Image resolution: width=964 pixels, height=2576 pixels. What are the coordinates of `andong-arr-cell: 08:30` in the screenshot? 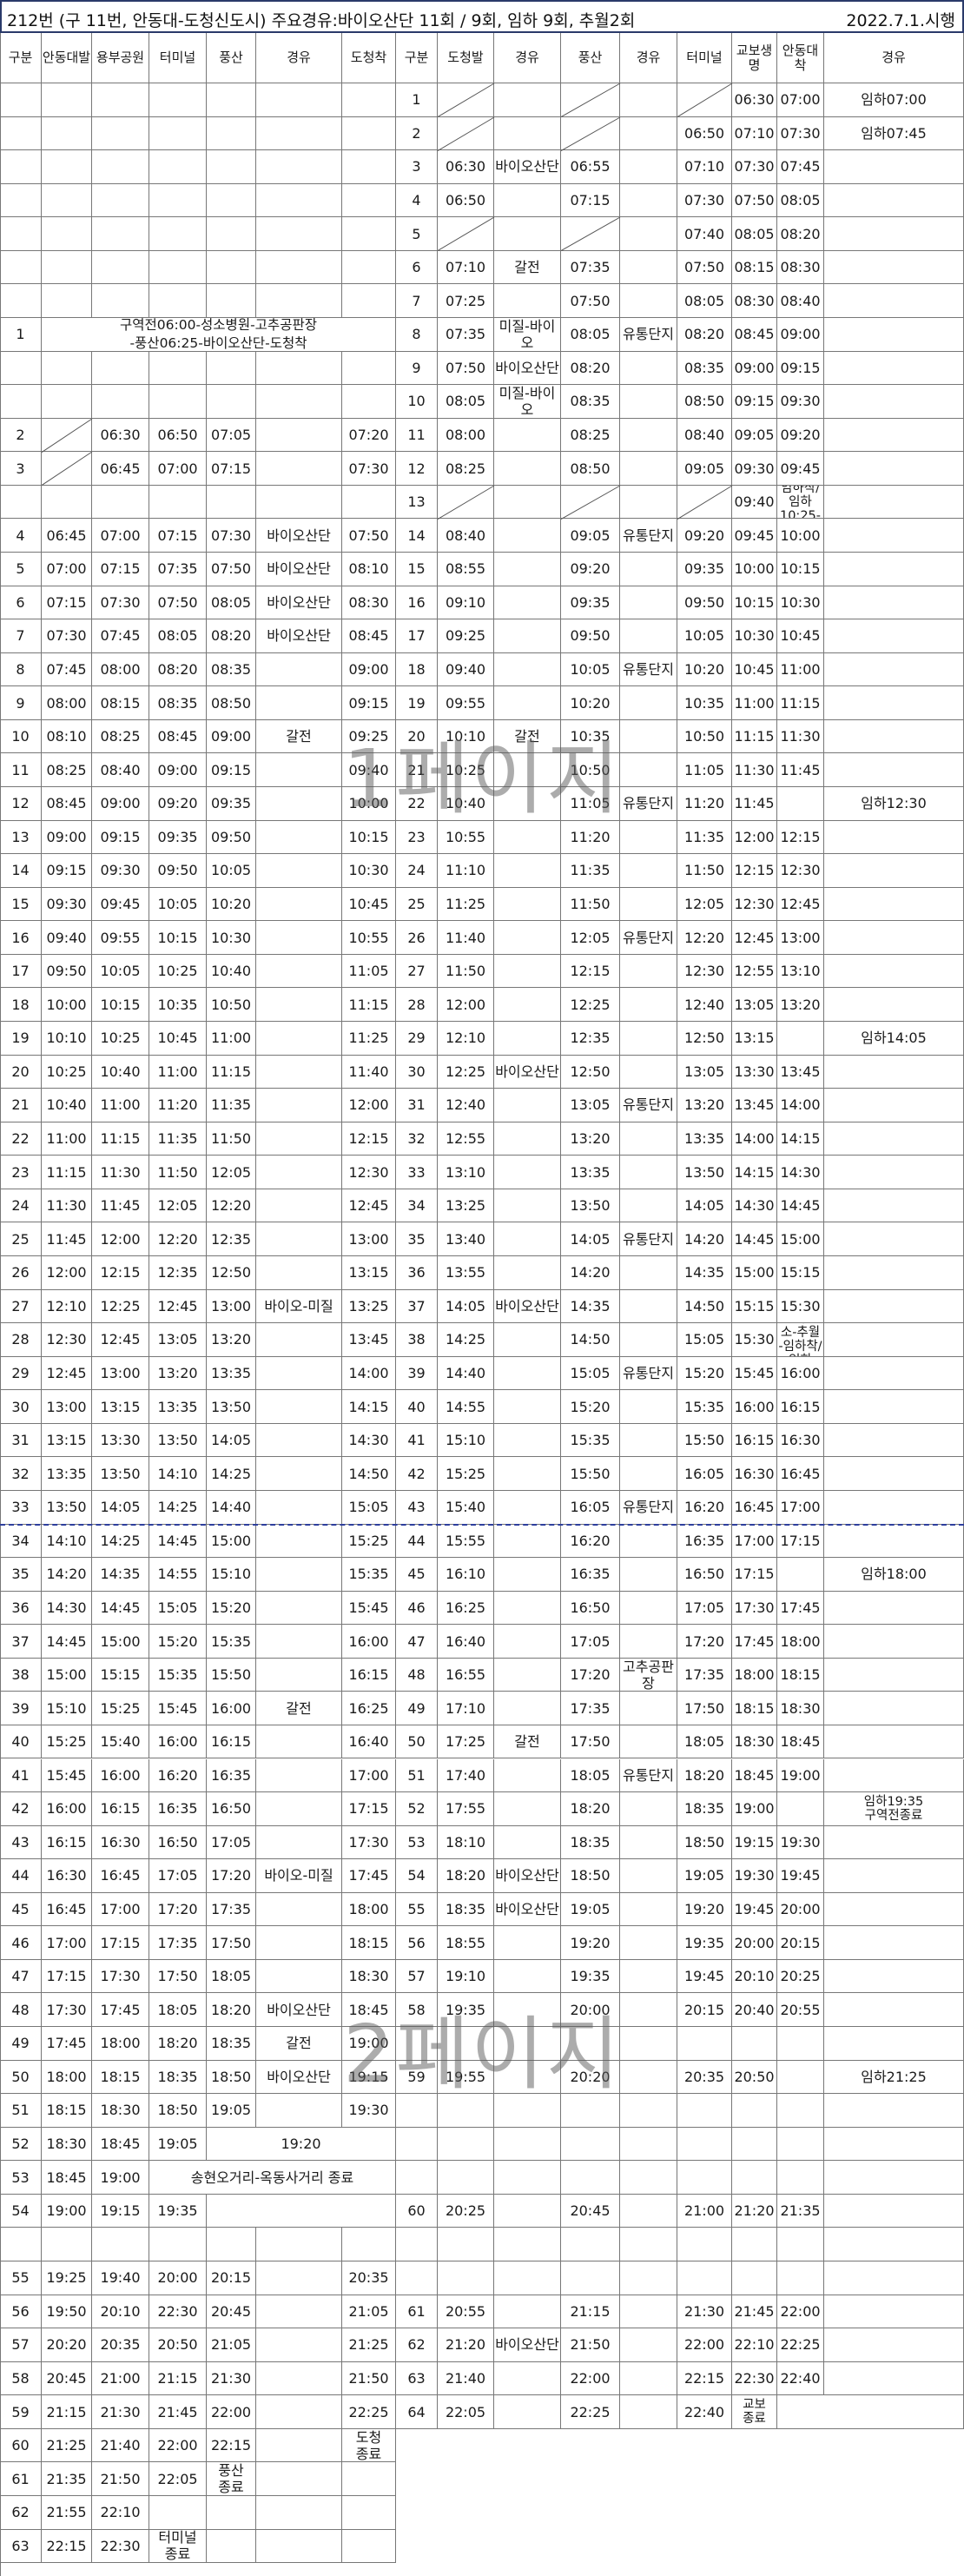 It's located at (800, 267).